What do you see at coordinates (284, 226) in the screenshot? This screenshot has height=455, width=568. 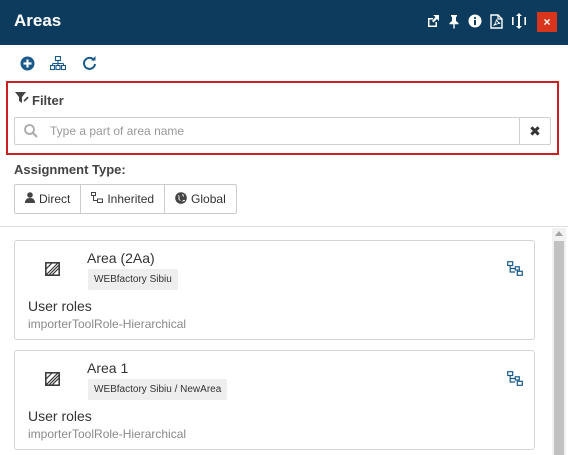 I see `section-divider` at bounding box center [284, 226].